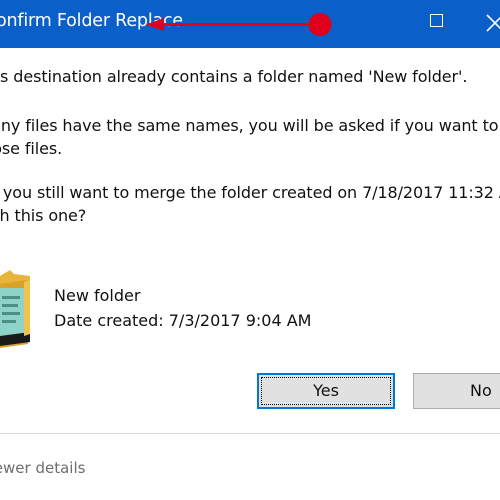 The height and width of the screenshot is (500, 500). Describe the element at coordinates (436, 20) in the screenshot. I see `maximize-icon` at that location.